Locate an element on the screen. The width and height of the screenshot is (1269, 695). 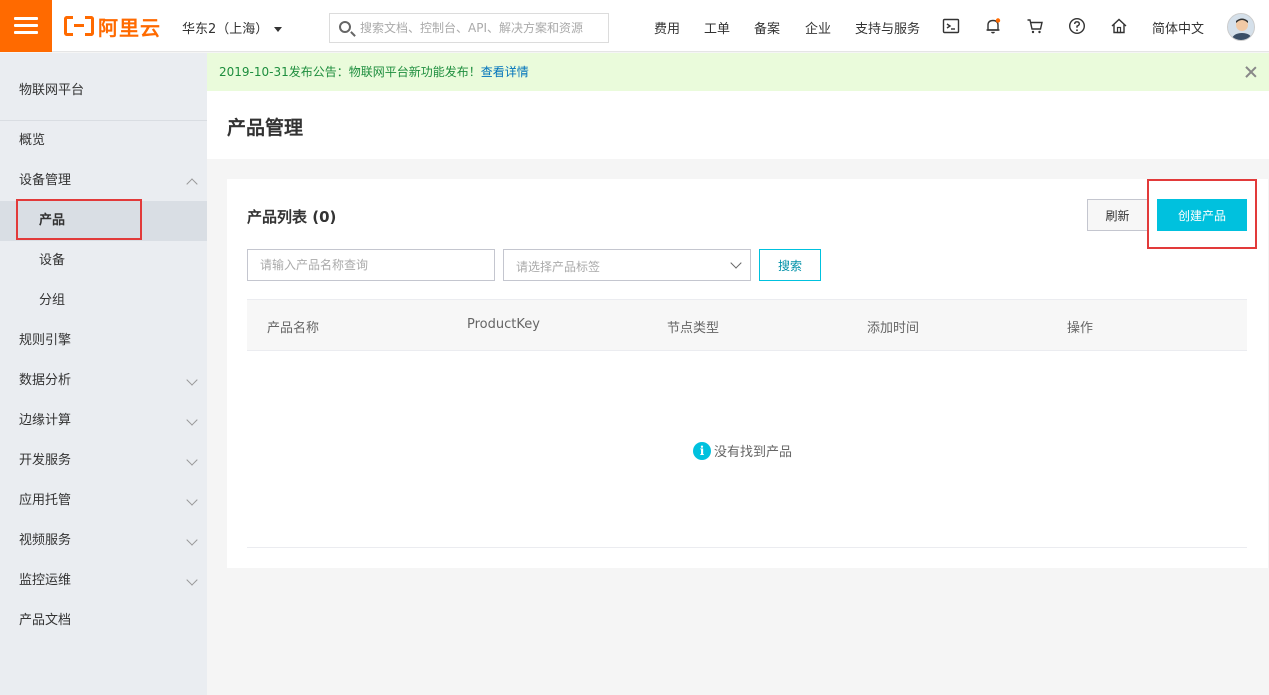
product-list-title: 产品列表 (0) is located at coordinates (292, 217).